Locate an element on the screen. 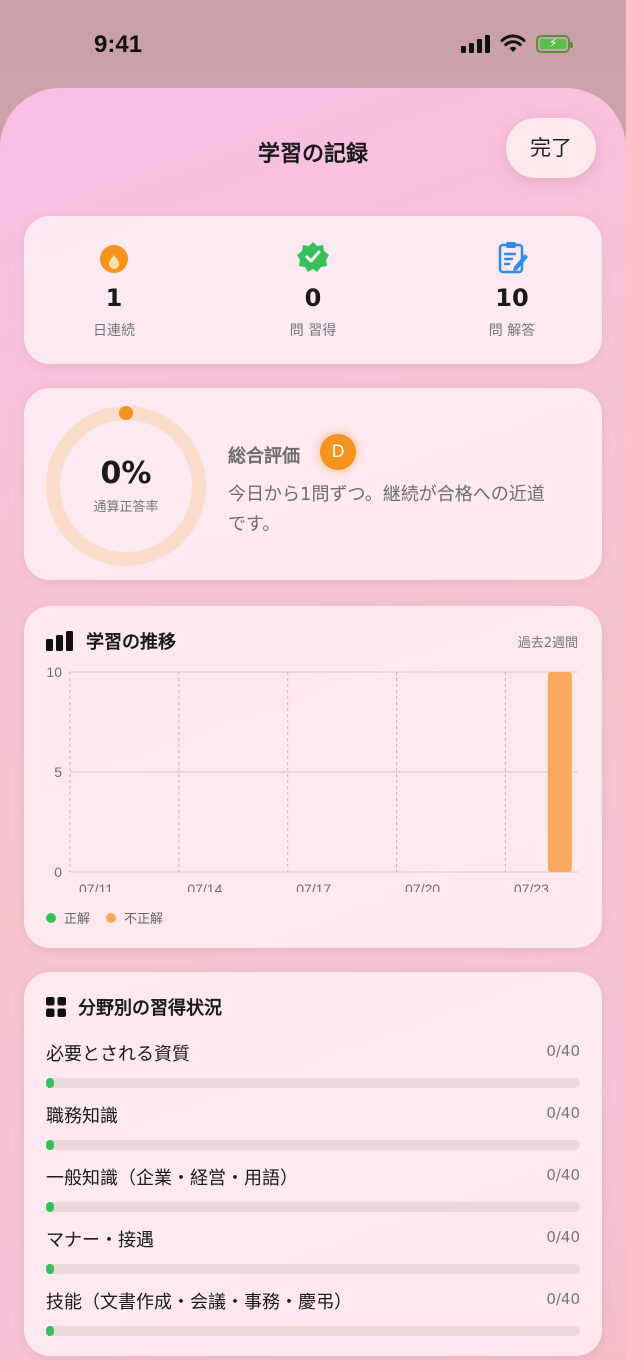 The width and height of the screenshot is (626, 1360). progress-label: 技能（文書作成・会議・事務・慶弔） is located at coordinates (199, 1302).